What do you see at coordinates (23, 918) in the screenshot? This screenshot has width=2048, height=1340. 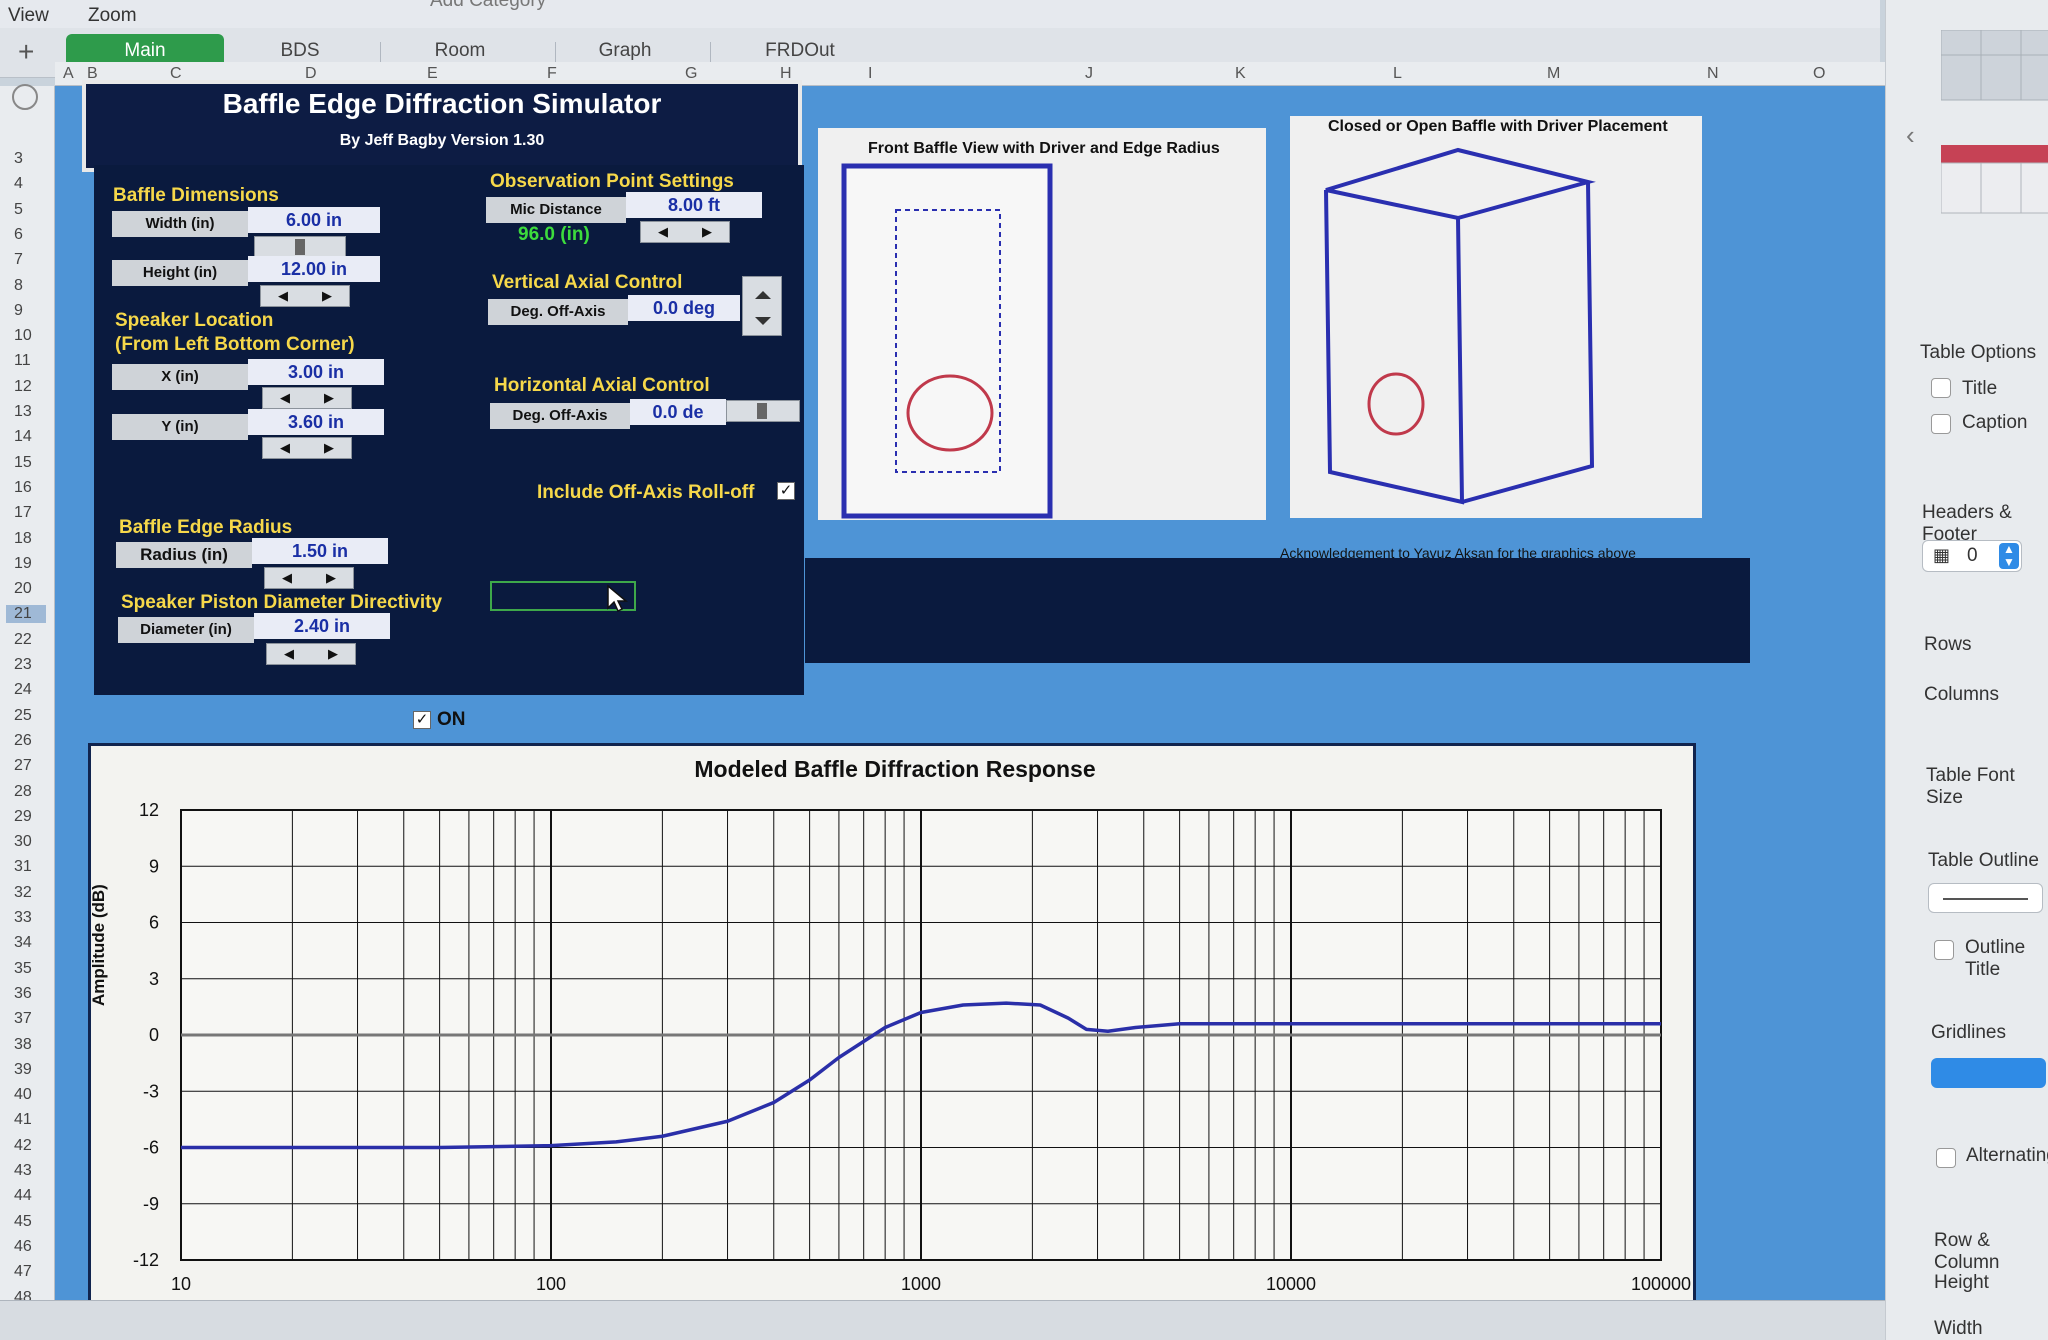 I see `row-header: 33` at bounding box center [23, 918].